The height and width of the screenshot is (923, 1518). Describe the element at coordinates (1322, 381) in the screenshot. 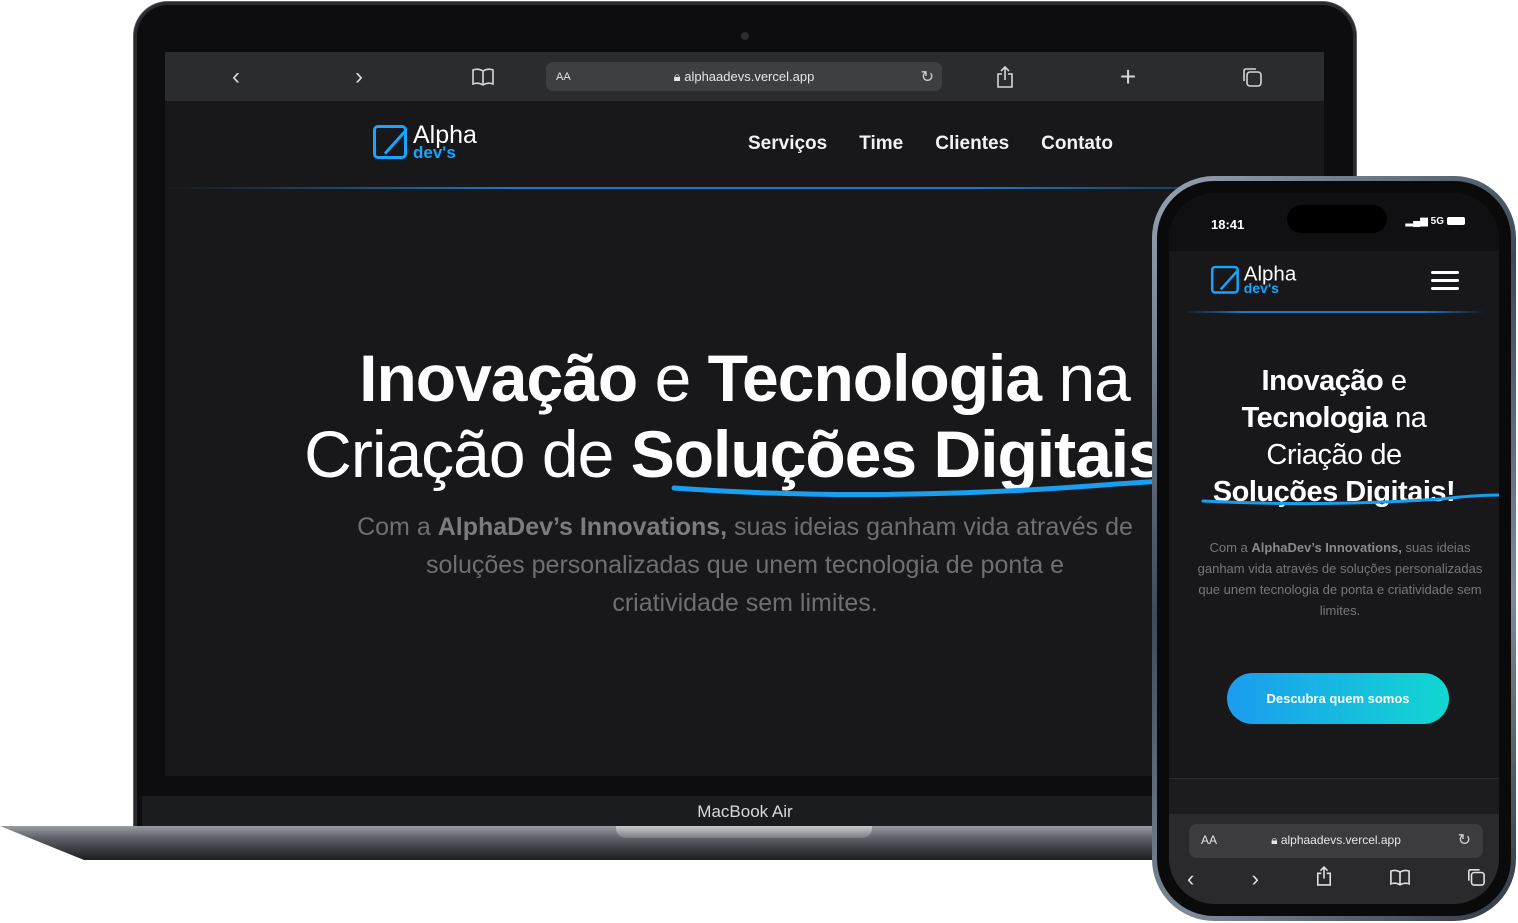

I see `phone-word-inovacao: Inovação` at that location.